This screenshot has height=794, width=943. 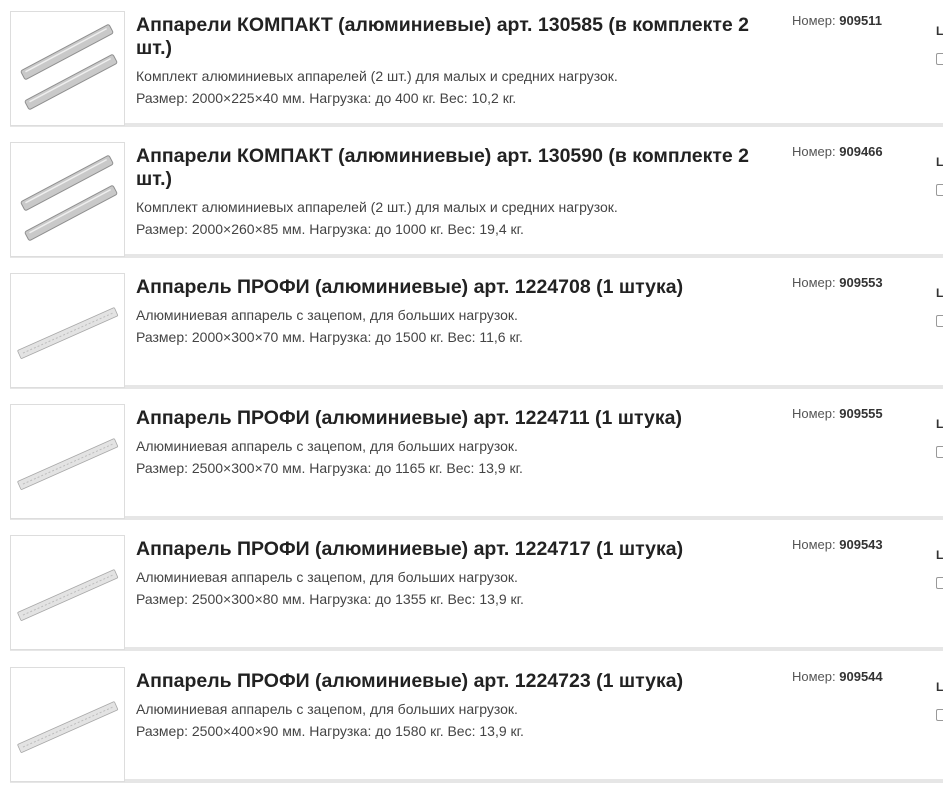 I want to click on product-number: Номер: 909466, so click(x=837, y=151).